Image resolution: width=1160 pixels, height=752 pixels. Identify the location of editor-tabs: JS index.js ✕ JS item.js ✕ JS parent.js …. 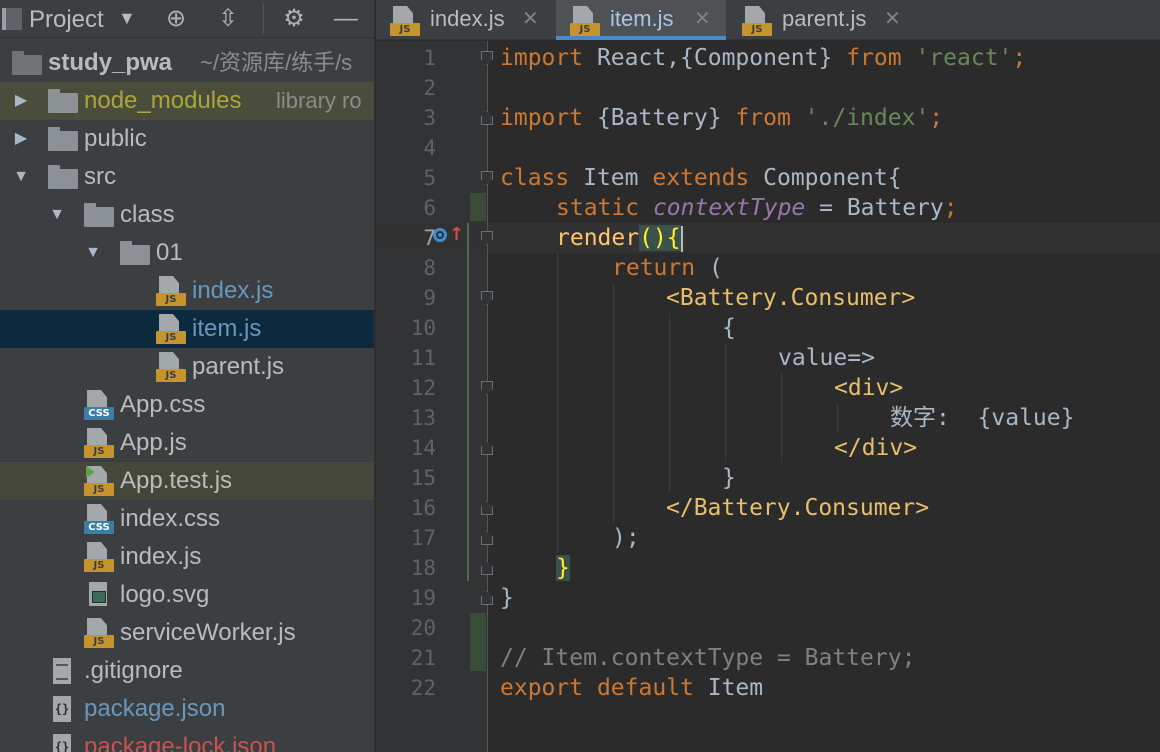
(768, 20).